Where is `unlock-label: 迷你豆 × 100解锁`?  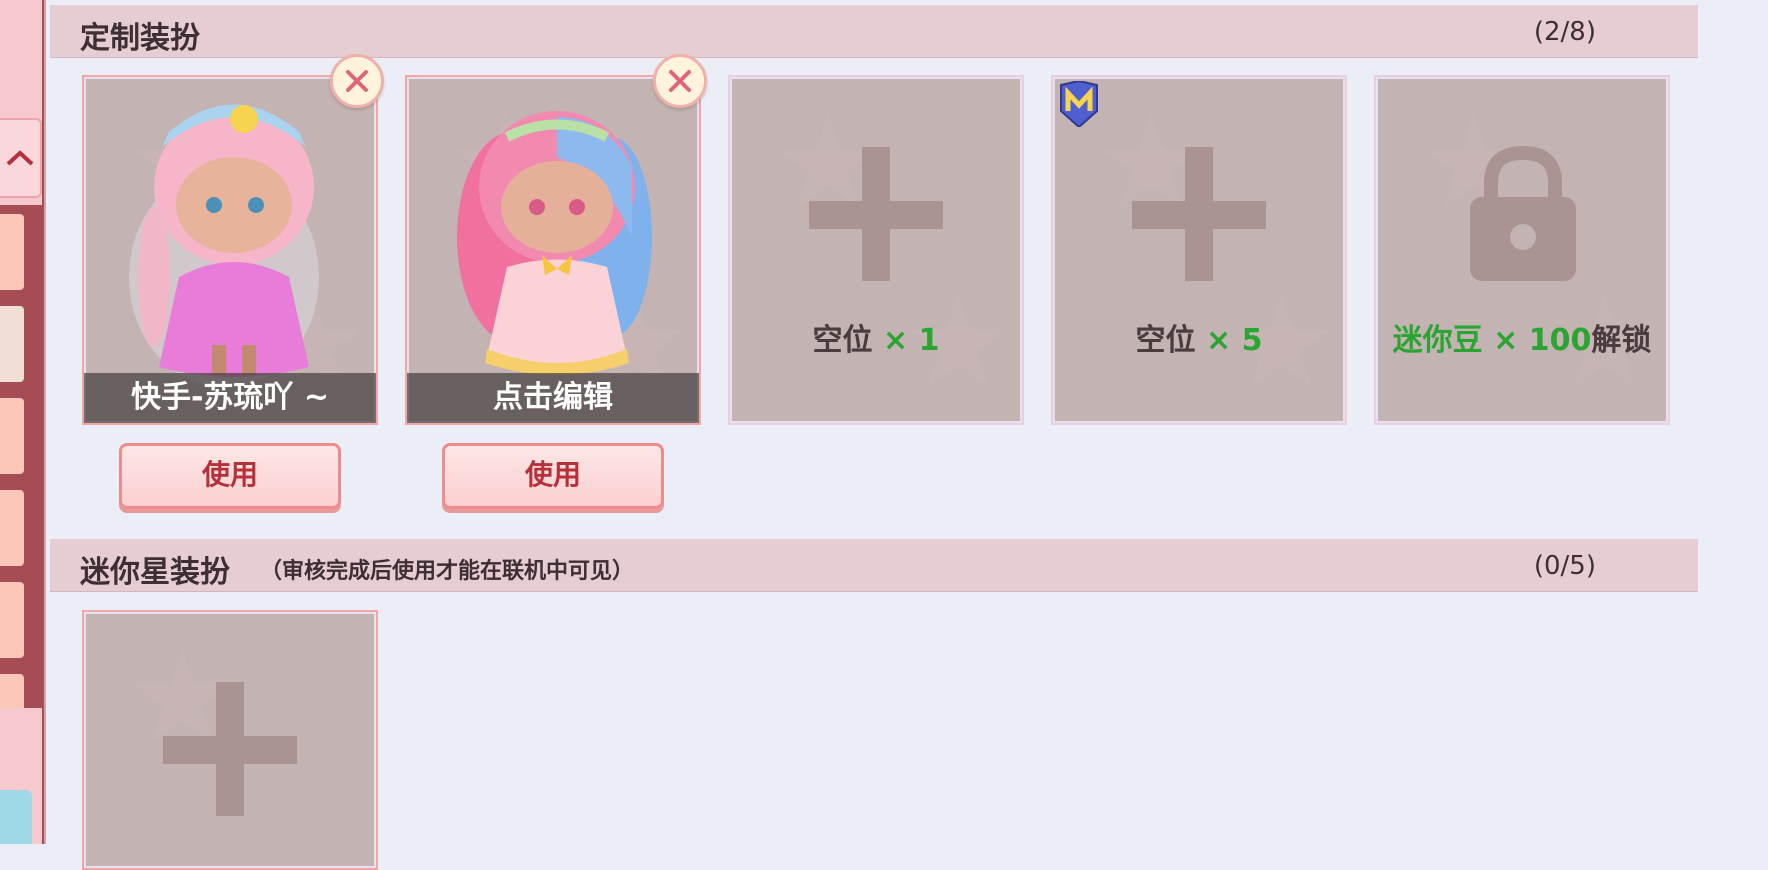
unlock-label: 迷你豆 × 100解锁 is located at coordinates (1522, 340).